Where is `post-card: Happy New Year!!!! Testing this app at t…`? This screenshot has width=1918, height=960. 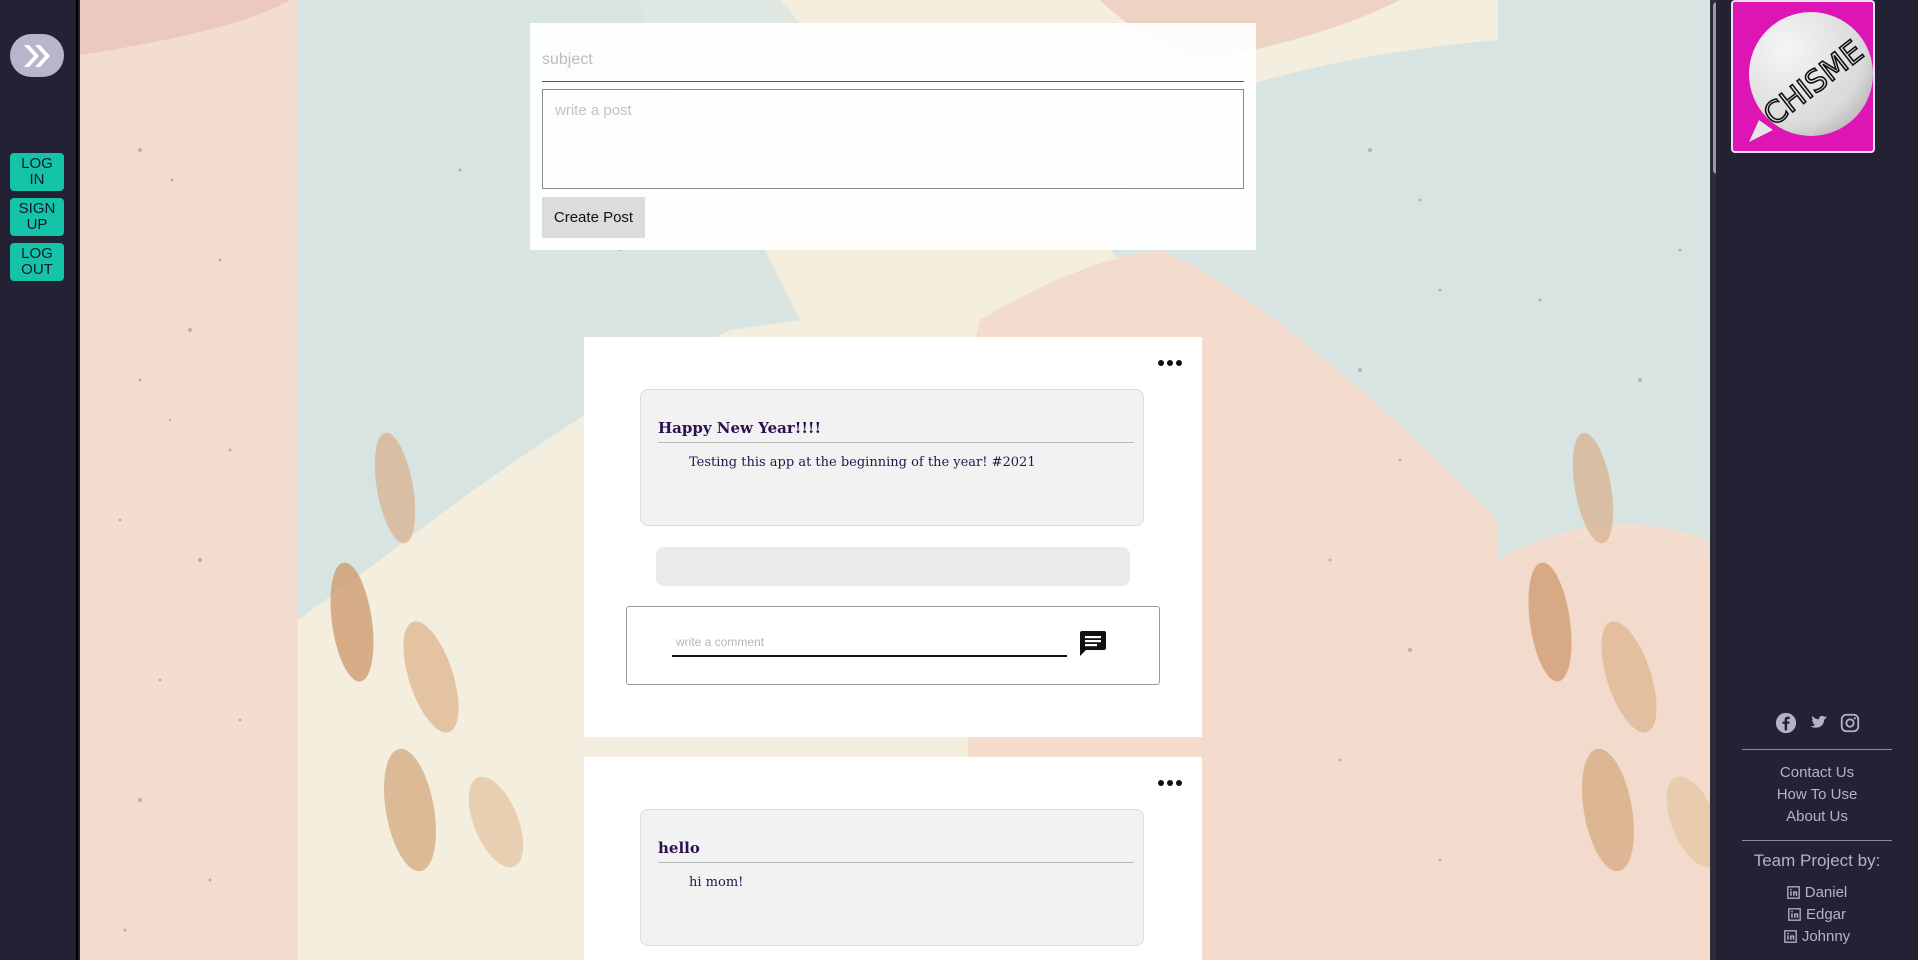 post-card: Happy New Year!!!! Testing this app at t… is located at coordinates (893, 537).